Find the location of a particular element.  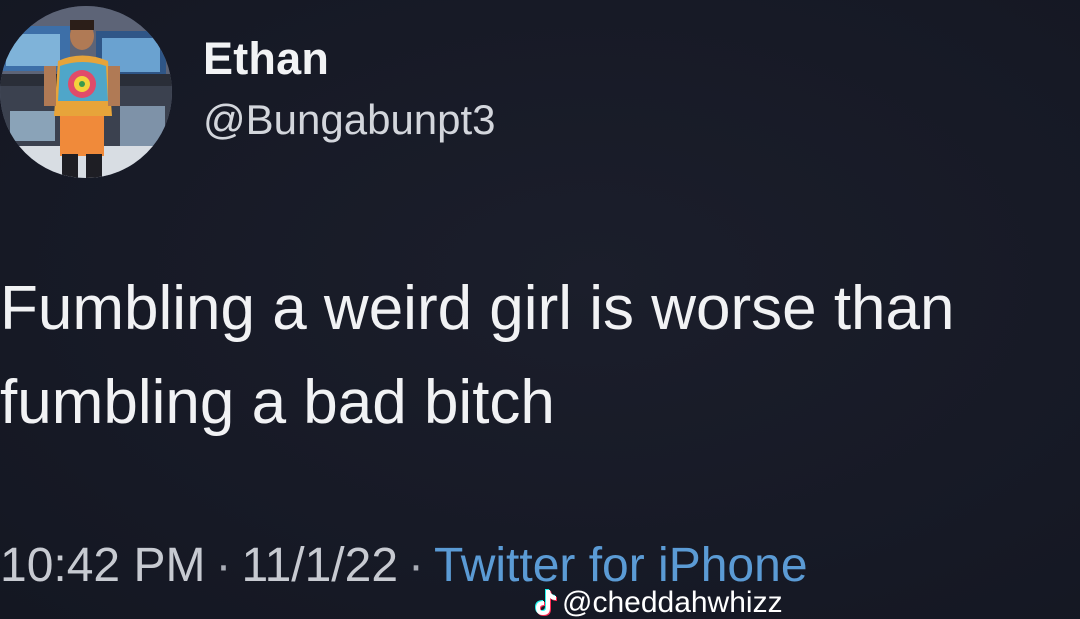

tweet-source-link: Twitter for iPhone is located at coordinates (621, 565).